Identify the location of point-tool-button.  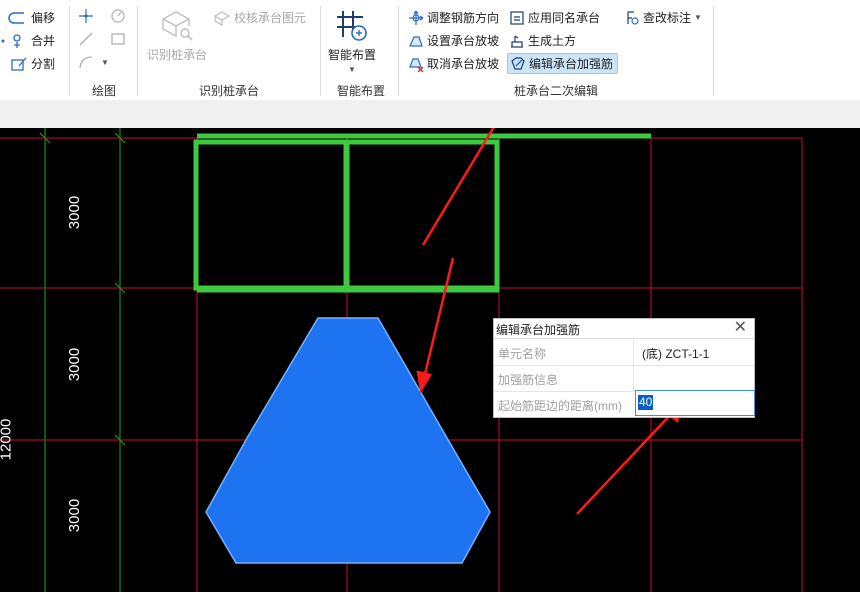
(87, 16).